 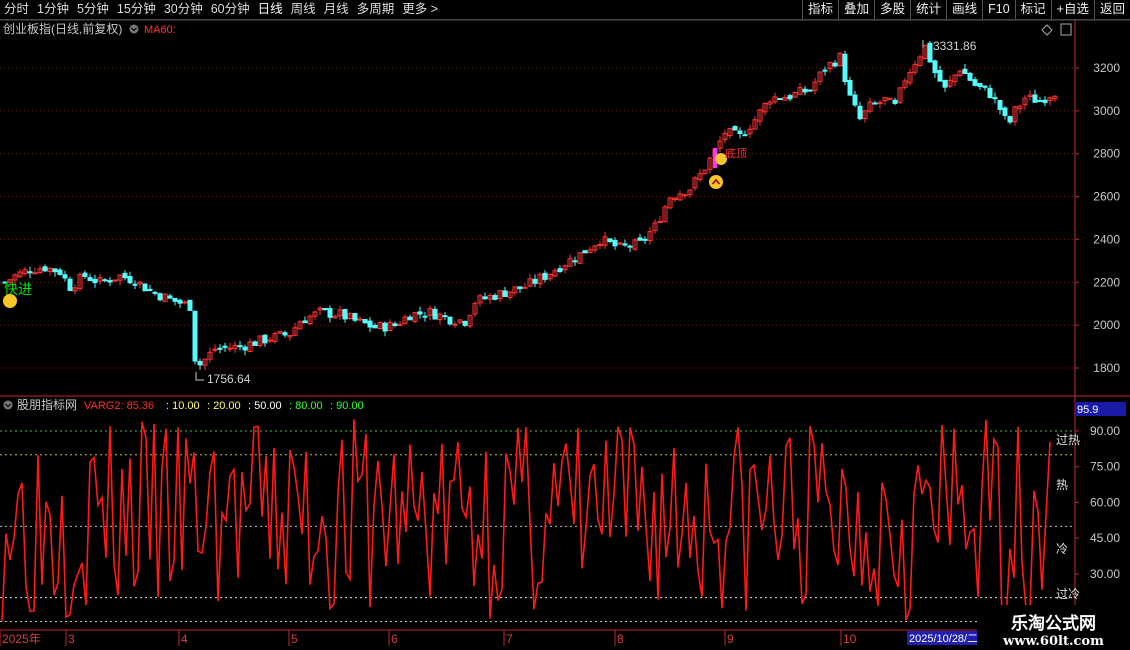 What do you see at coordinates (856, 9) in the screenshot?
I see `toolbar-button-1: 叠加` at bounding box center [856, 9].